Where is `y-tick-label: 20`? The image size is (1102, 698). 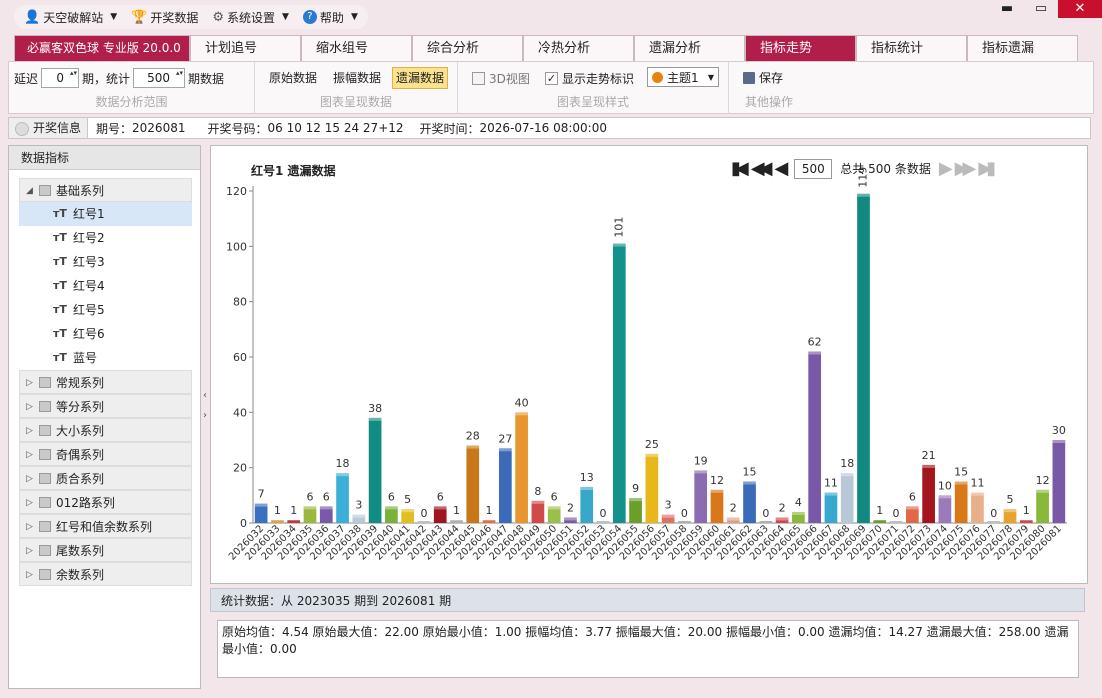 y-tick-label: 20 is located at coordinates (240, 468).